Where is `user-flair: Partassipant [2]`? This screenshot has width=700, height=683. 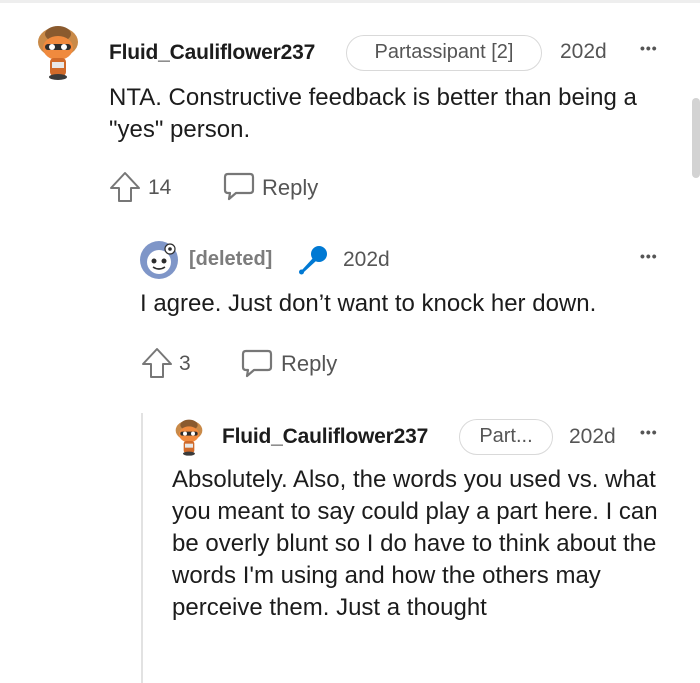 user-flair: Partassipant [2] is located at coordinates (444, 53).